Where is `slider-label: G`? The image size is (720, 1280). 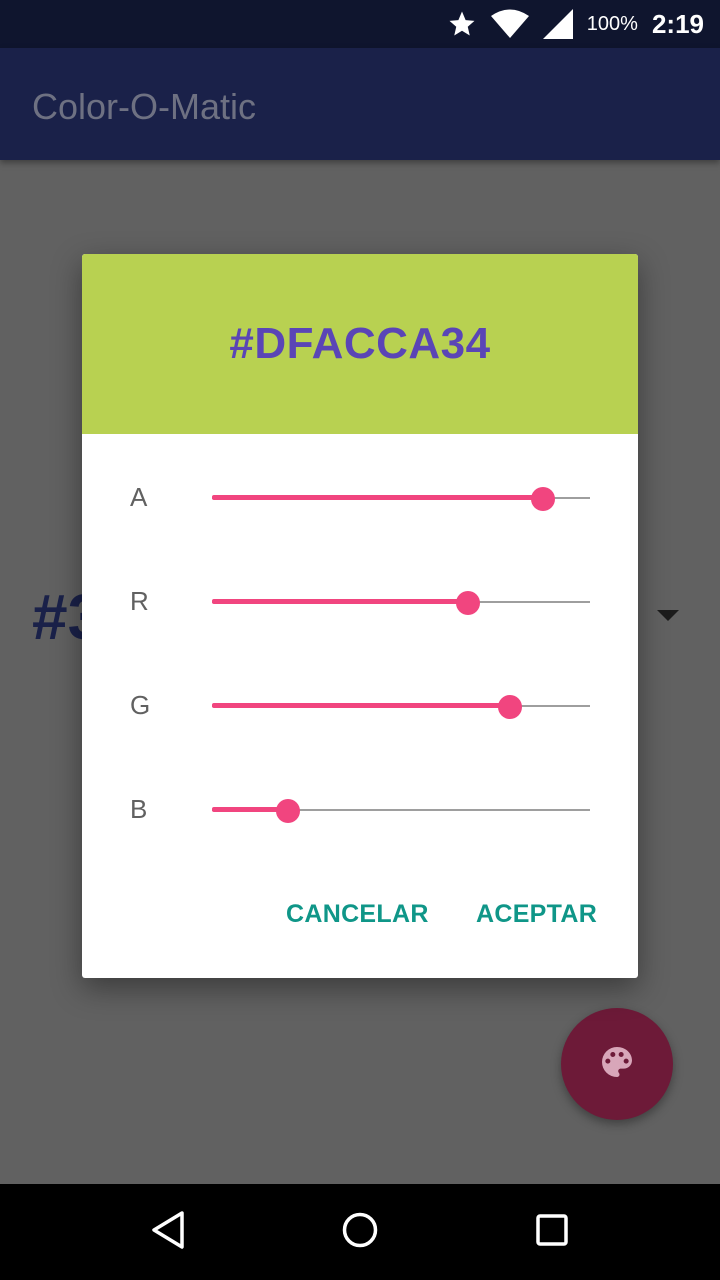
slider-label: G is located at coordinates (140, 705).